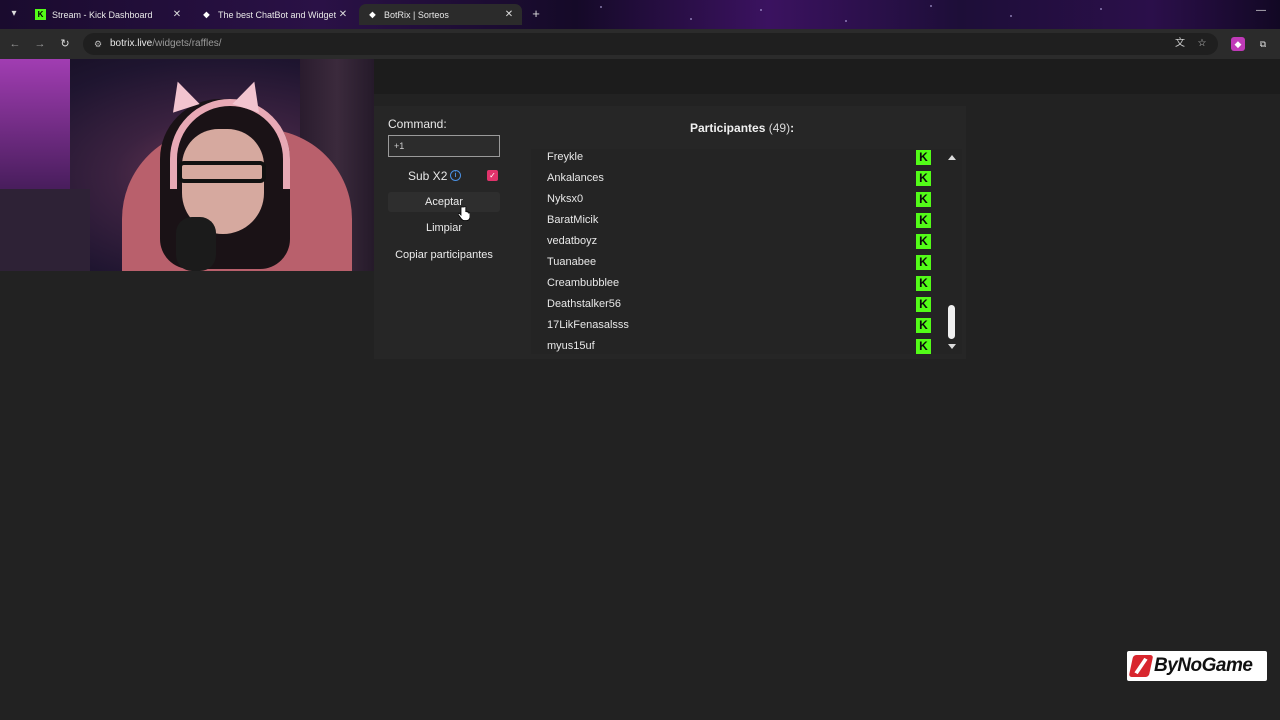 This screenshot has height=720, width=1280. What do you see at coordinates (732, 158) in the screenshot?
I see `list-item: Freykle K` at bounding box center [732, 158].